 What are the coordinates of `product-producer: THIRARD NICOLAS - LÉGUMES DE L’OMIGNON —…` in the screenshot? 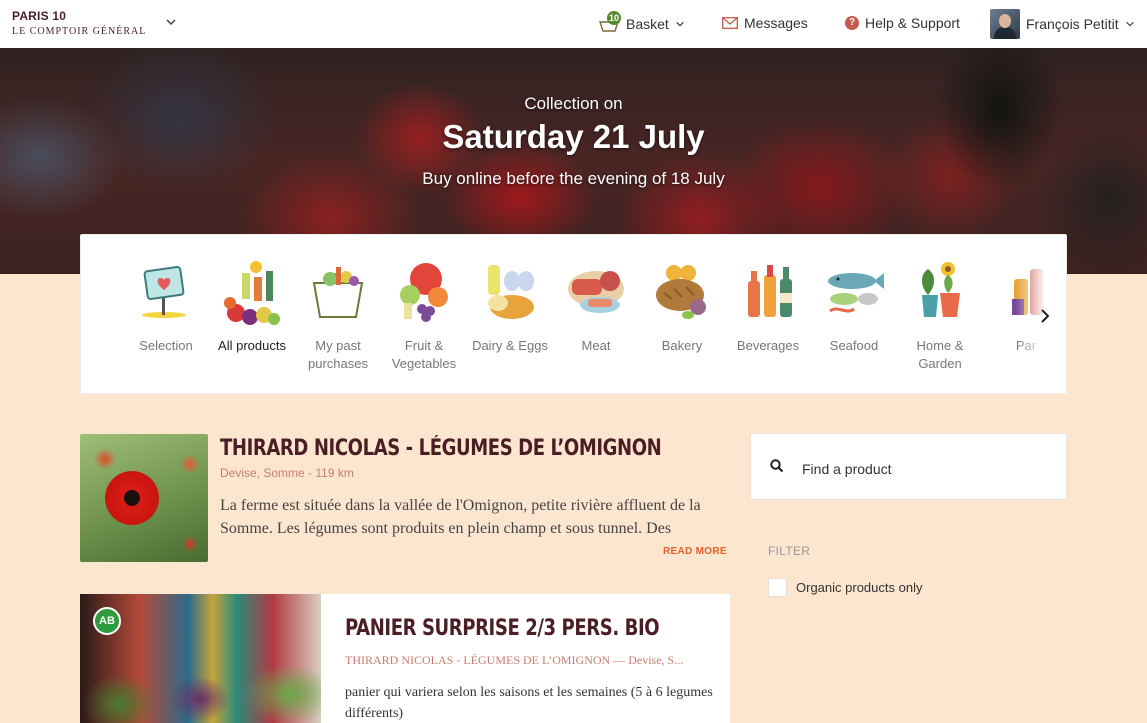 It's located at (525, 660).